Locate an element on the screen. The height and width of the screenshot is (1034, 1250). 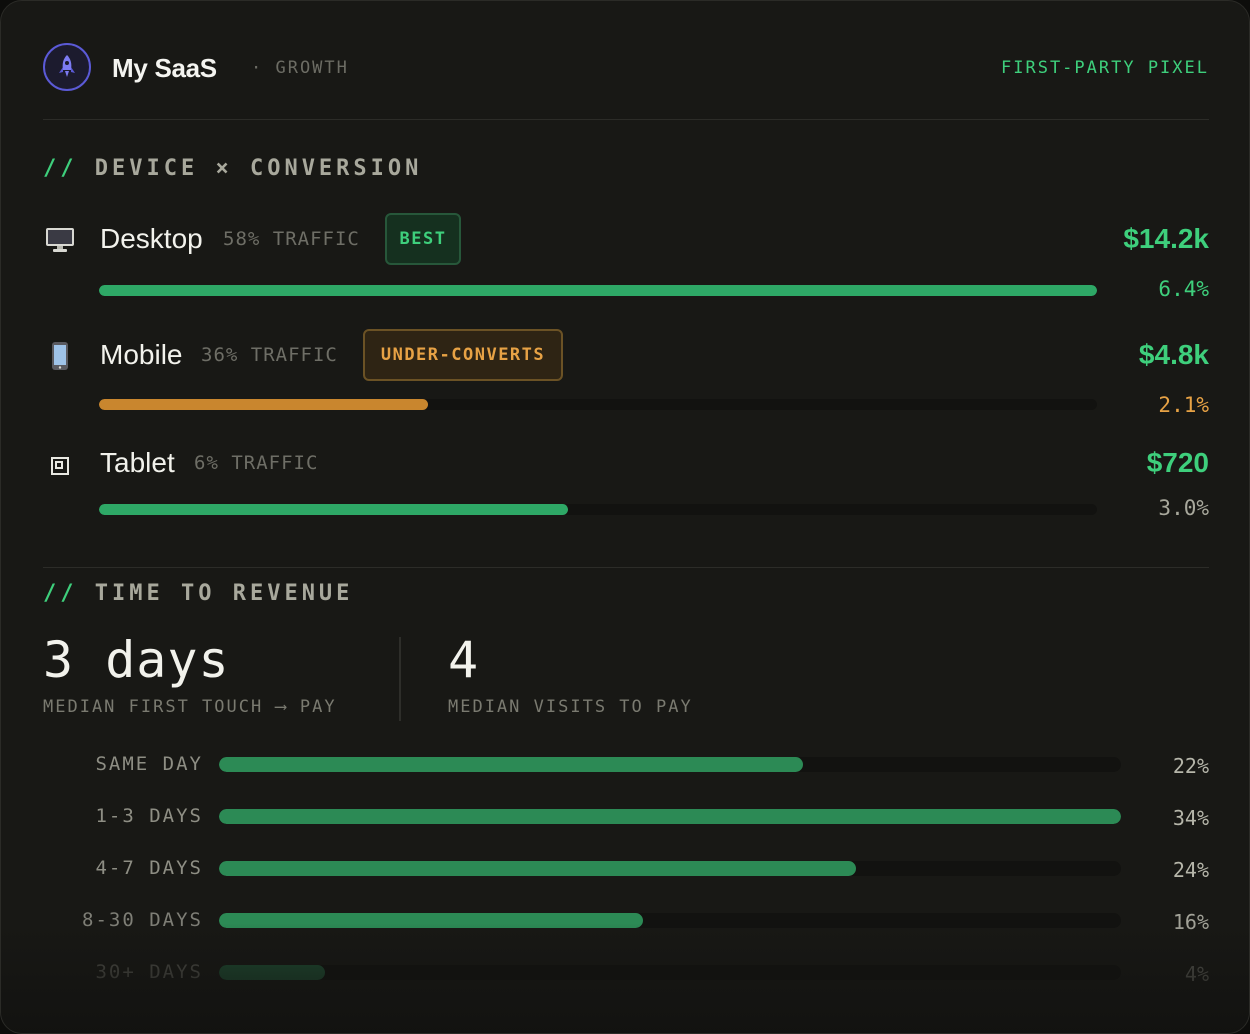
distribution-value: 24% is located at coordinates (1190, 870).